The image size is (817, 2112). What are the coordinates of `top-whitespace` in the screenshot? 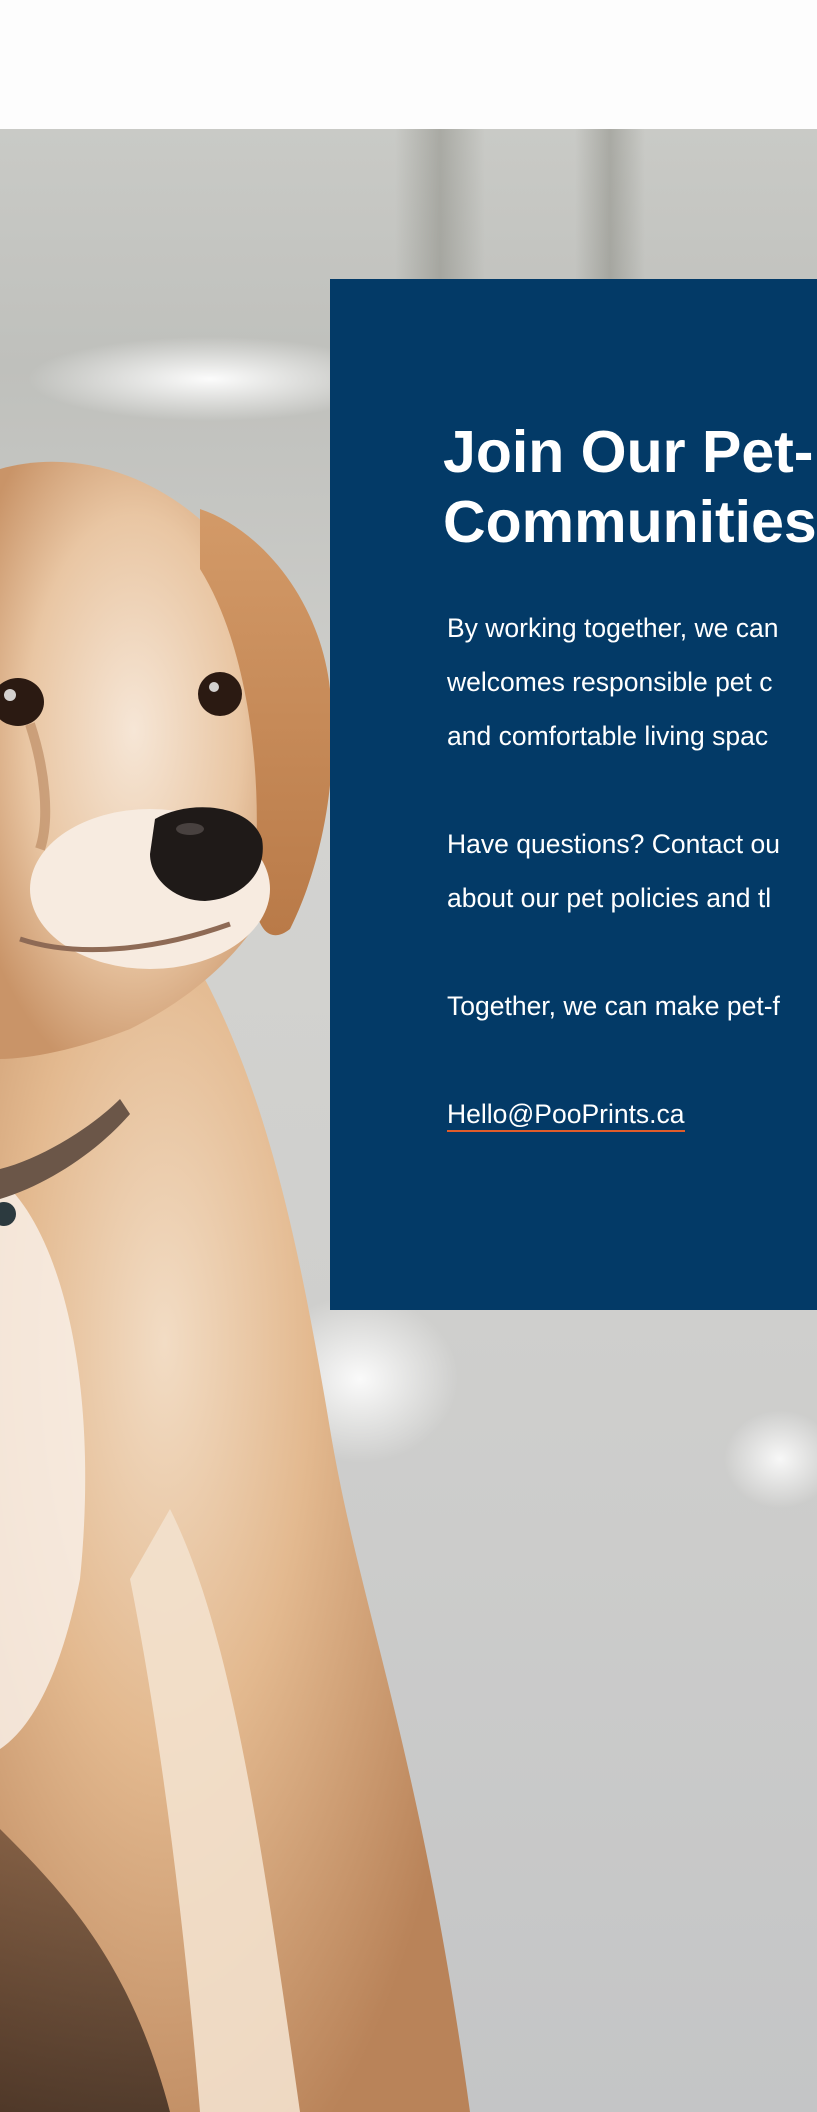 It's located at (408, 64).